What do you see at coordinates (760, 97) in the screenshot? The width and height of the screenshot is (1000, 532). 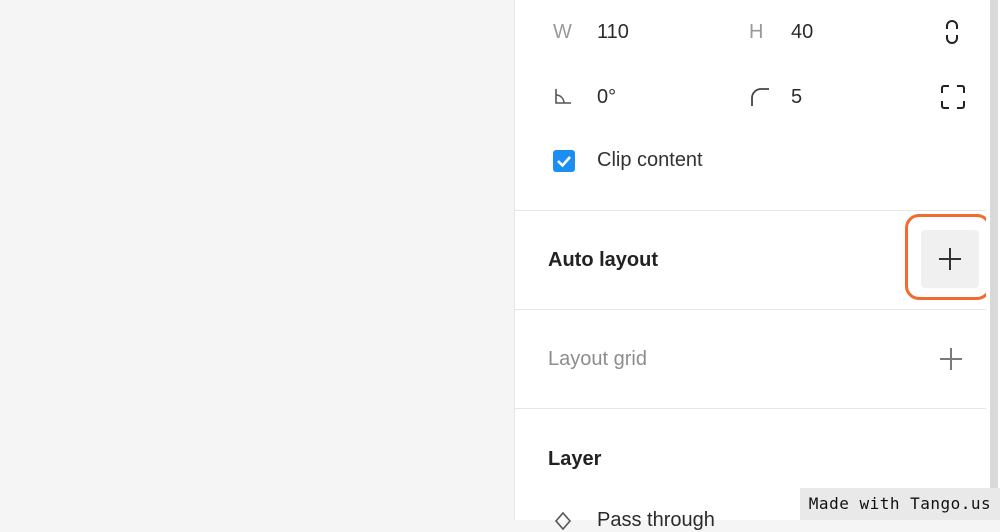 I see `corner-radius-icon` at bounding box center [760, 97].